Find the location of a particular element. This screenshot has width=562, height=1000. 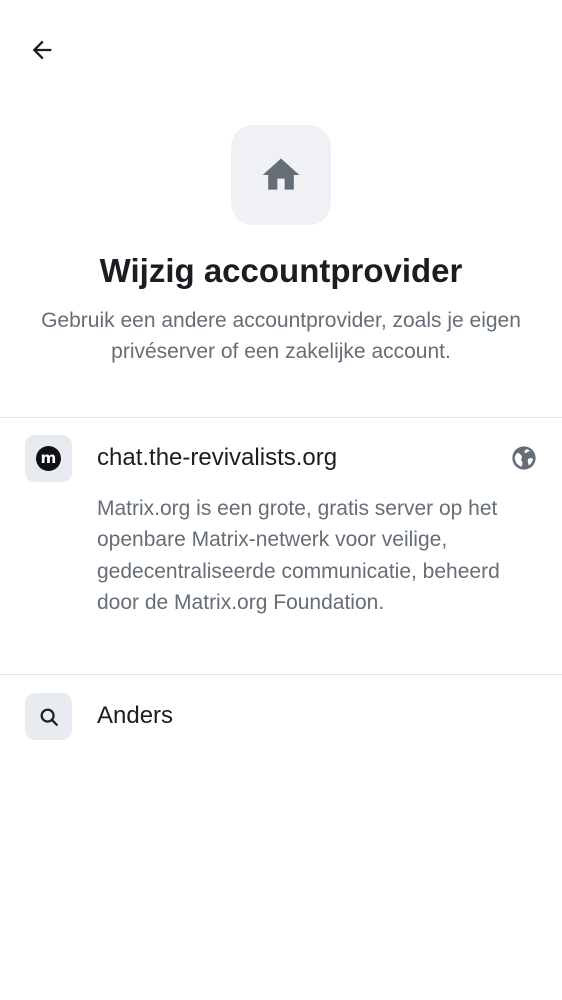

hero-icon-tile is located at coordinates (281, 175).